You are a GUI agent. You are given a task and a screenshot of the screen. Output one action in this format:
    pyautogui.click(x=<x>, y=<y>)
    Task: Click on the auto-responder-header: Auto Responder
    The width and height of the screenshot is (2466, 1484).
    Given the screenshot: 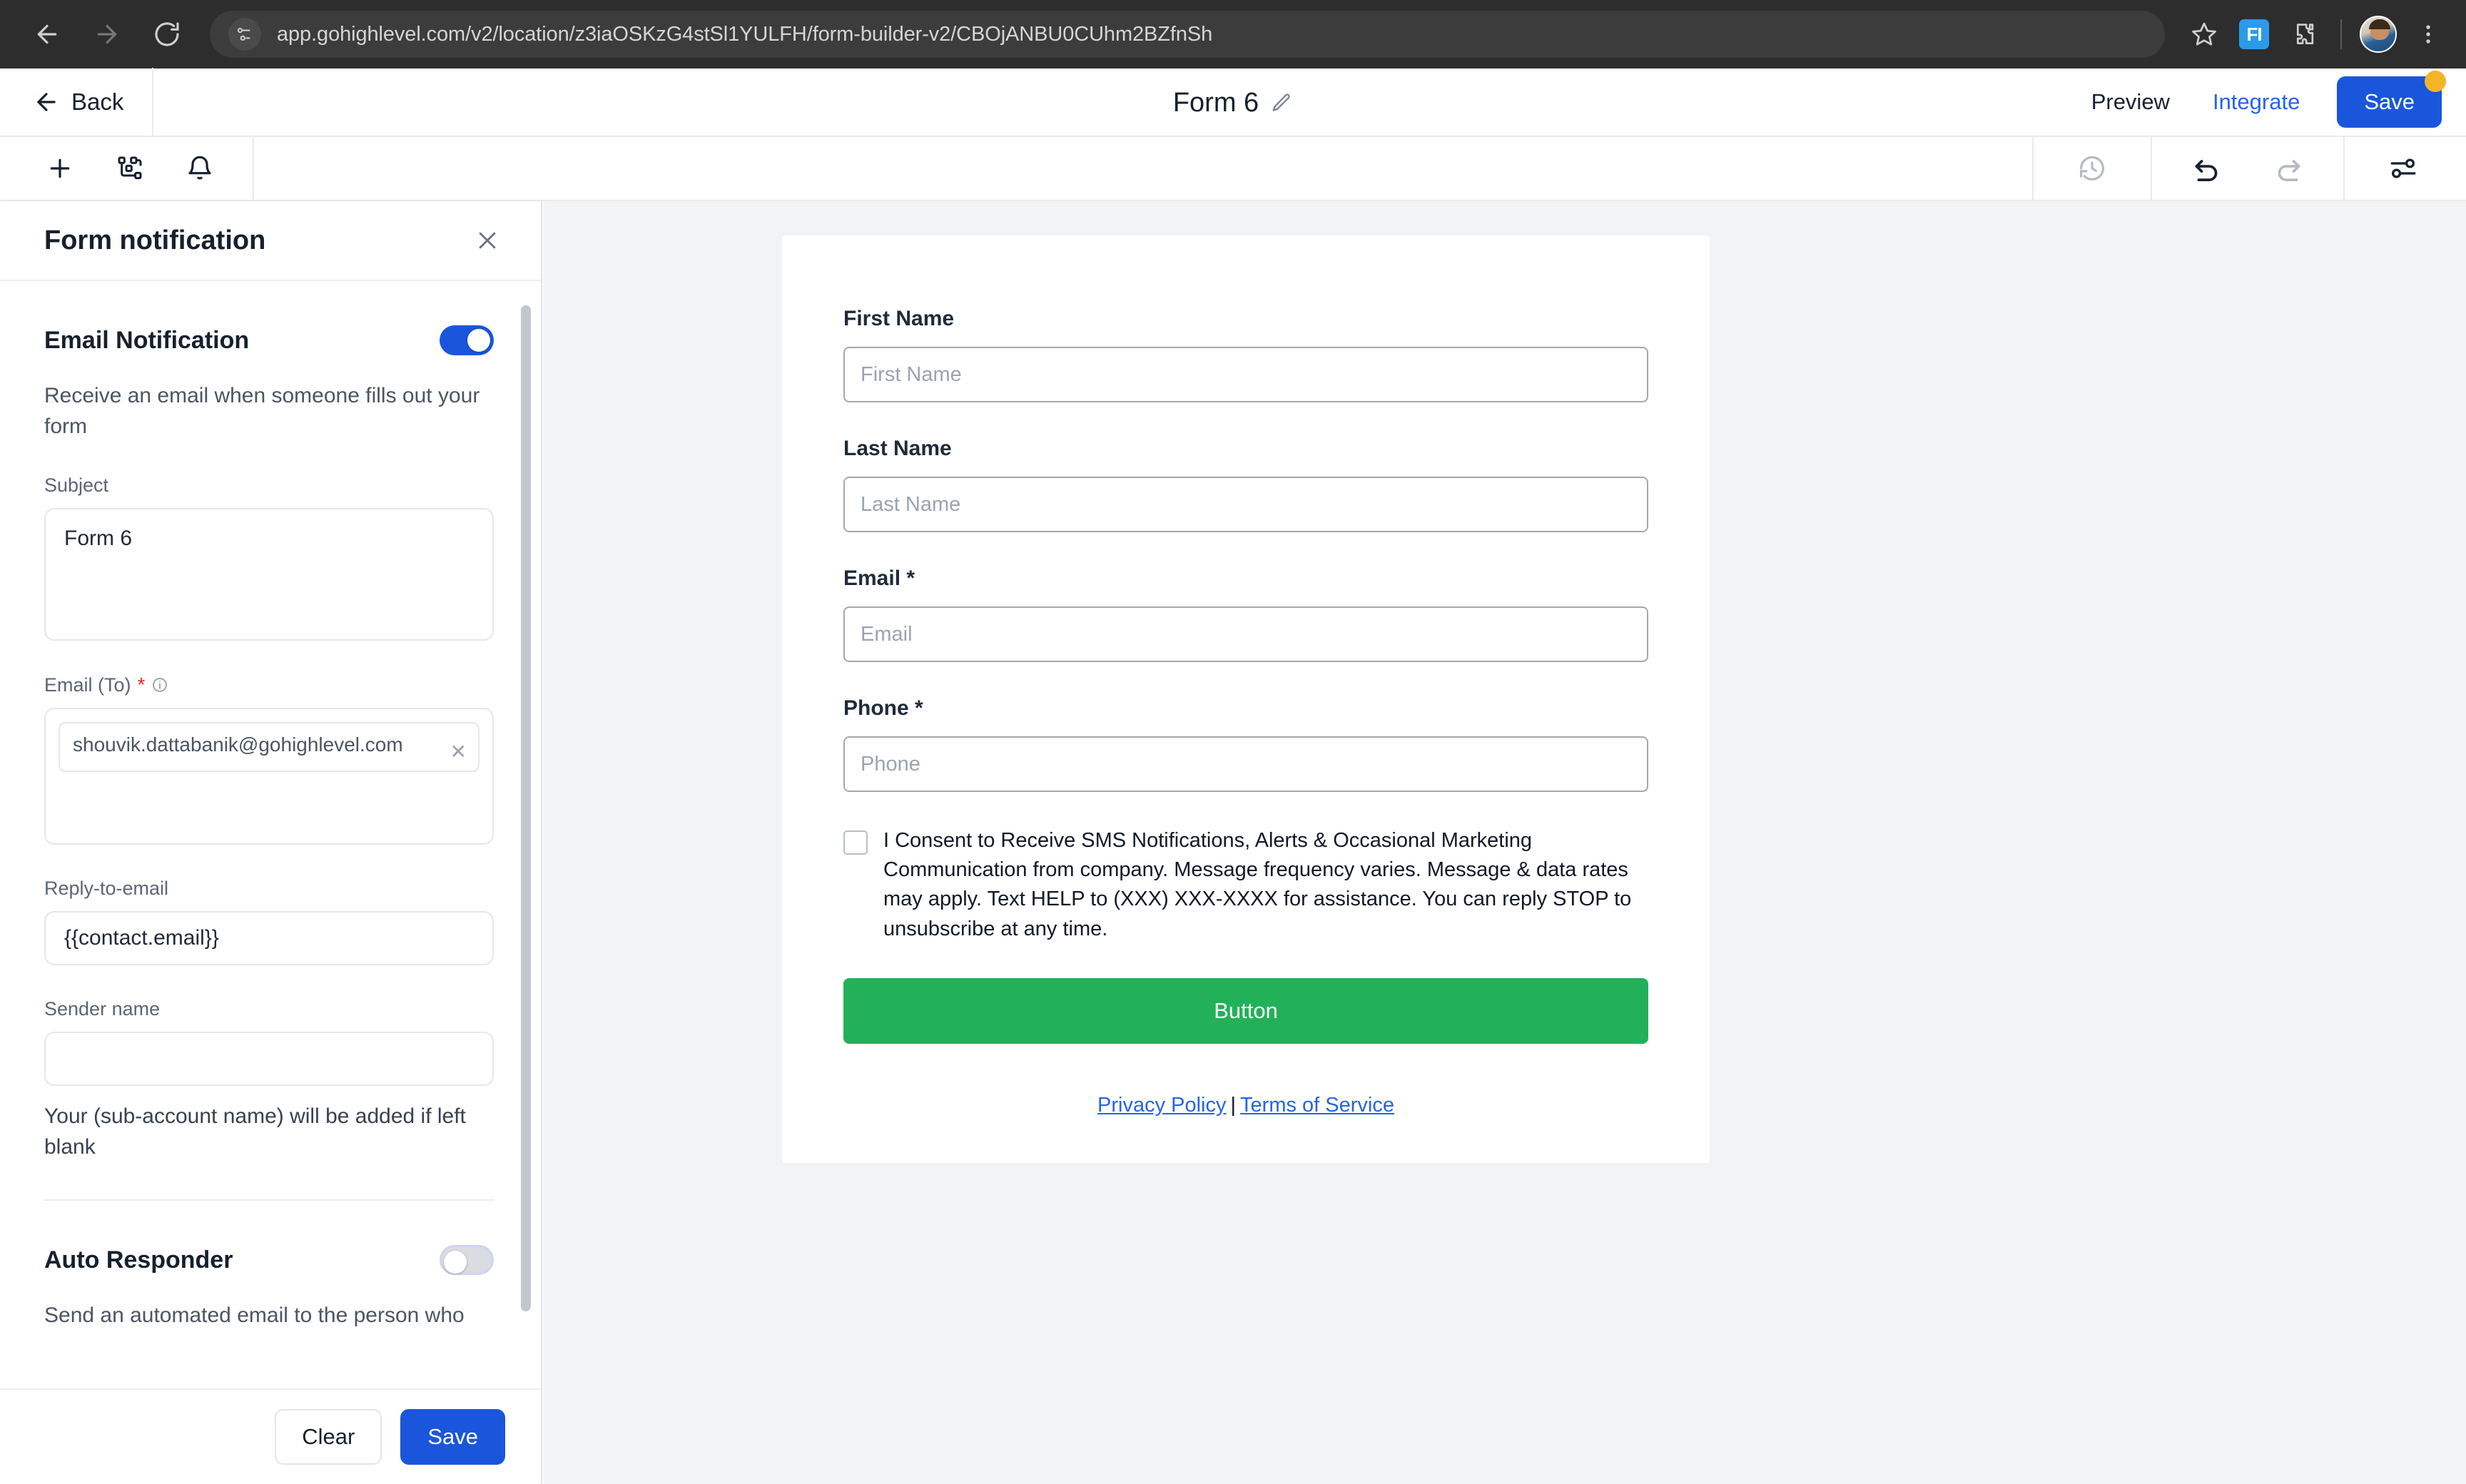 What is the action you would take?
    pyautogui.click(x=269, y=1260)
    